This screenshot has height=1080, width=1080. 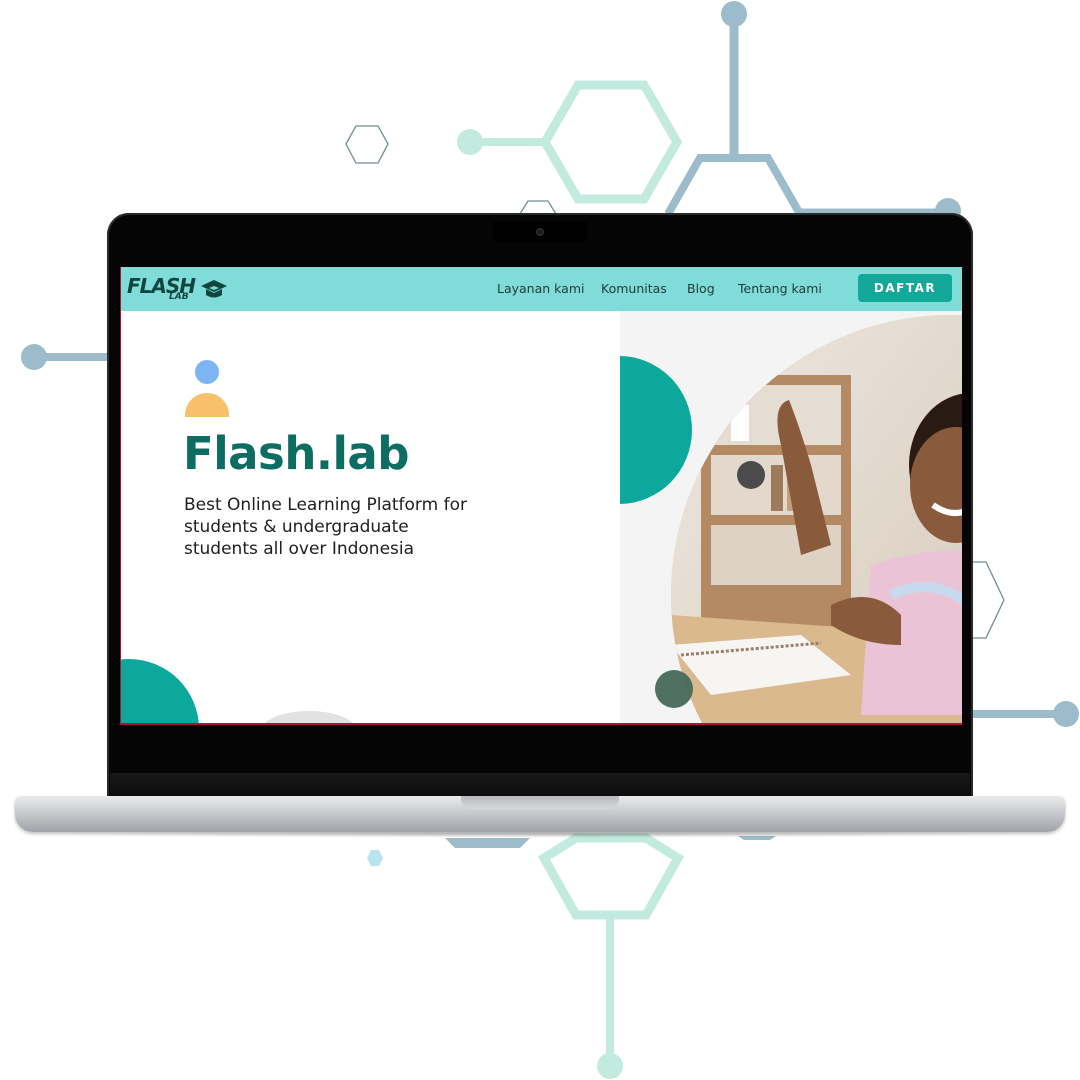 What do you see at coordinates (905, 288) in the screenshot?
I see `daftar-button: DAFTAR` at bounding box center [905, 288].